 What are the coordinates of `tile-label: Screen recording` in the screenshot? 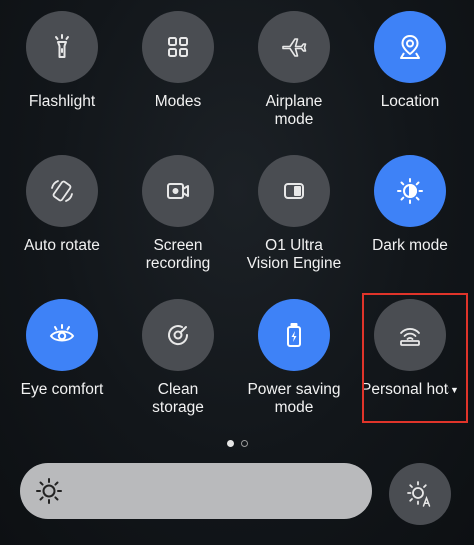 It's located at (178, 254).